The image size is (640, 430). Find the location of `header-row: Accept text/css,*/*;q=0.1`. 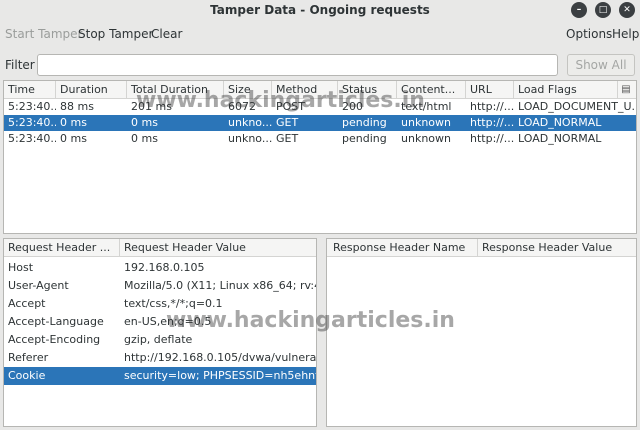

header-row: Accept text/css,*/*;q=0.1 is located at coordinates (160, 304).